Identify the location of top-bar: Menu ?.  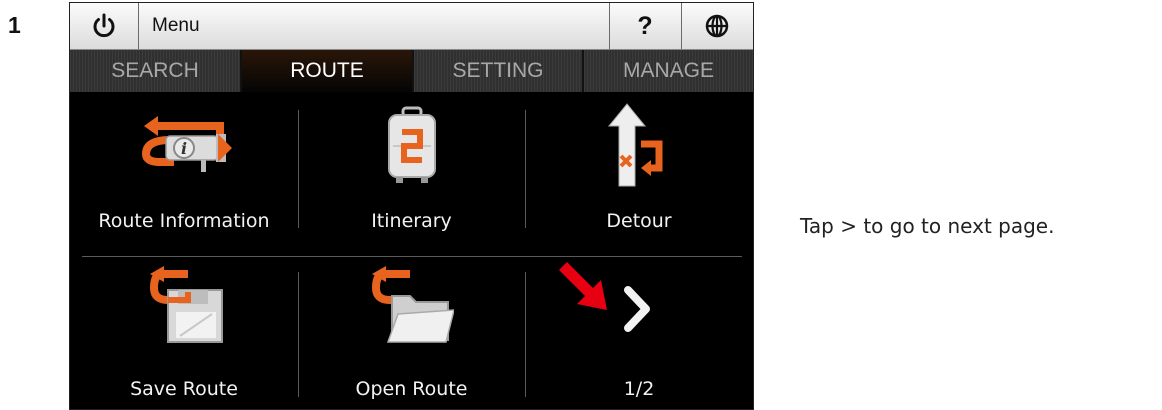
(411, 26).